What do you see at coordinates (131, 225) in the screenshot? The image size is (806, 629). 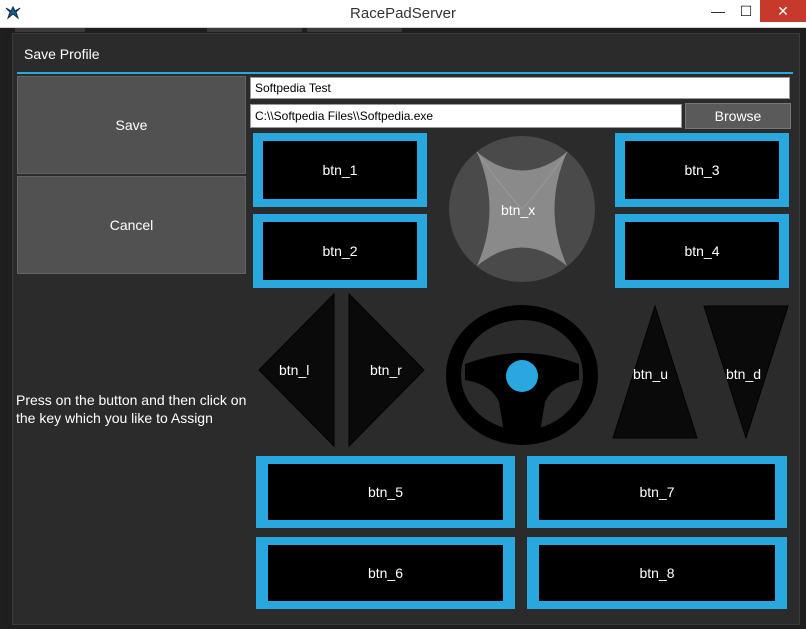 I see `cancel-button: Cancel` at bounding box center [131, 225].